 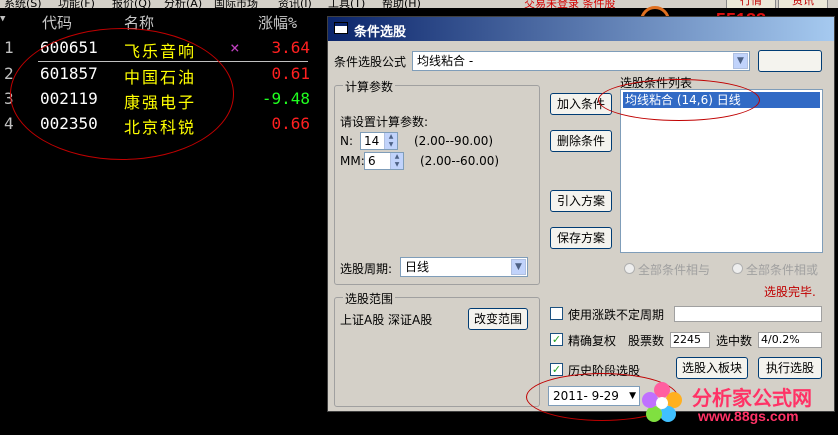 I want to click on param-mm-range: (2.00--60.00), so click(x=460, y=161).